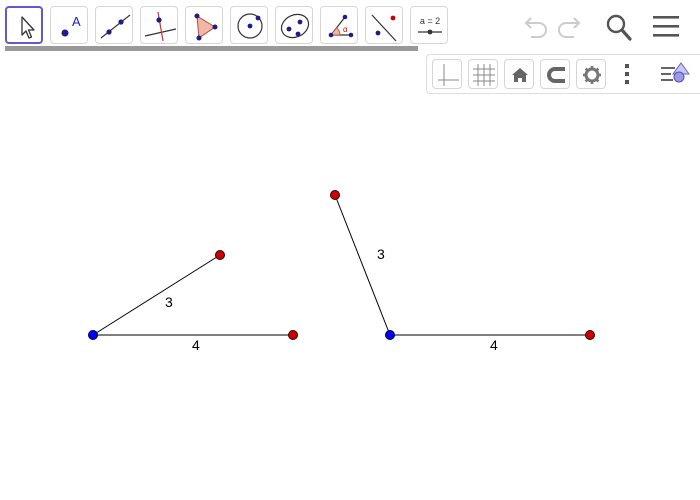 This screenshot has height=500, width=700. Describe the element at coordinates (345, 29) in the screenshot. I see `angle-tool-letter: α` at that location.